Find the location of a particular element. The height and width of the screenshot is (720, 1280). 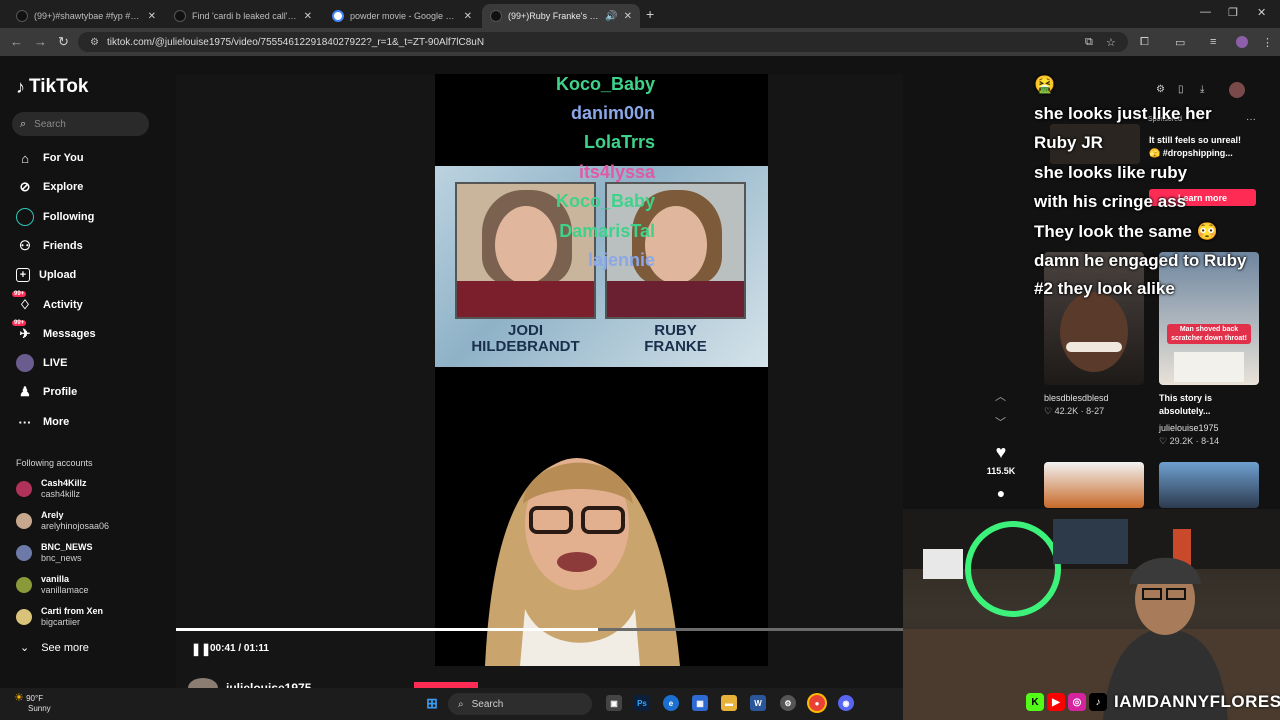

followed-account: BNC_NEWS bnc_news is located at coordinates (54, 553).